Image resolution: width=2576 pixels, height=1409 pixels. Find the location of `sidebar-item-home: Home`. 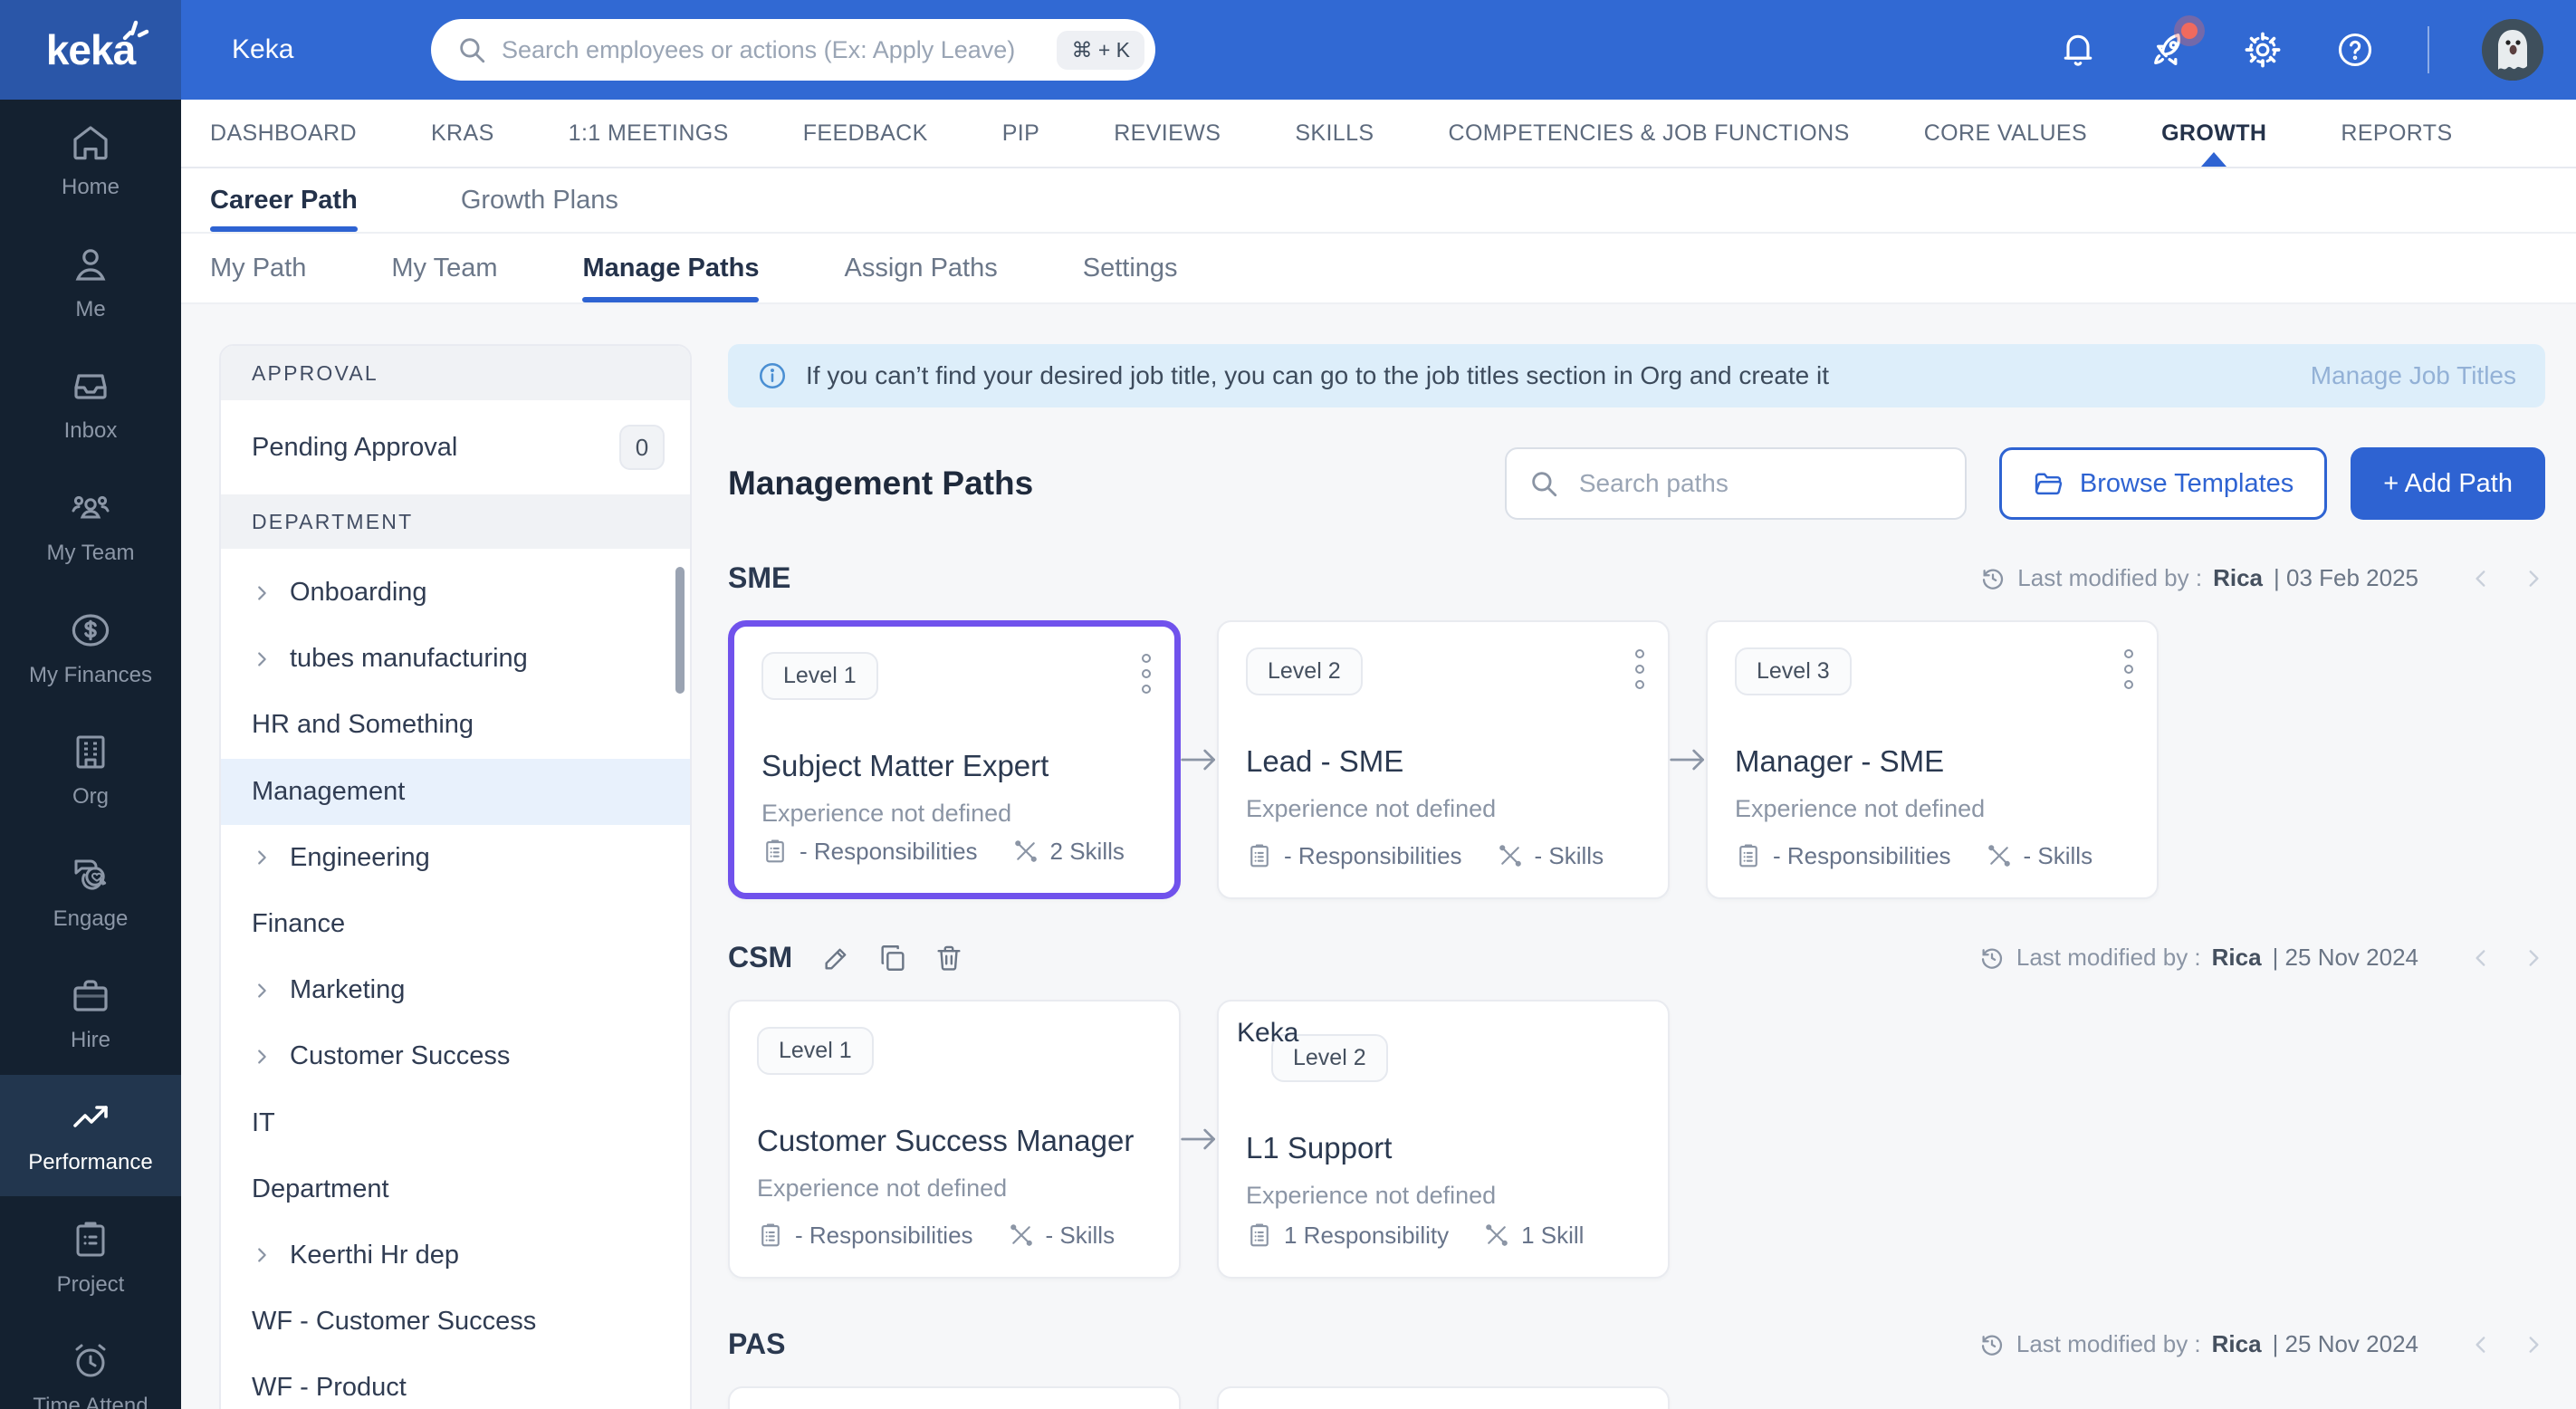

sidebar-item-home: Home is located at coordinates (90, 161).